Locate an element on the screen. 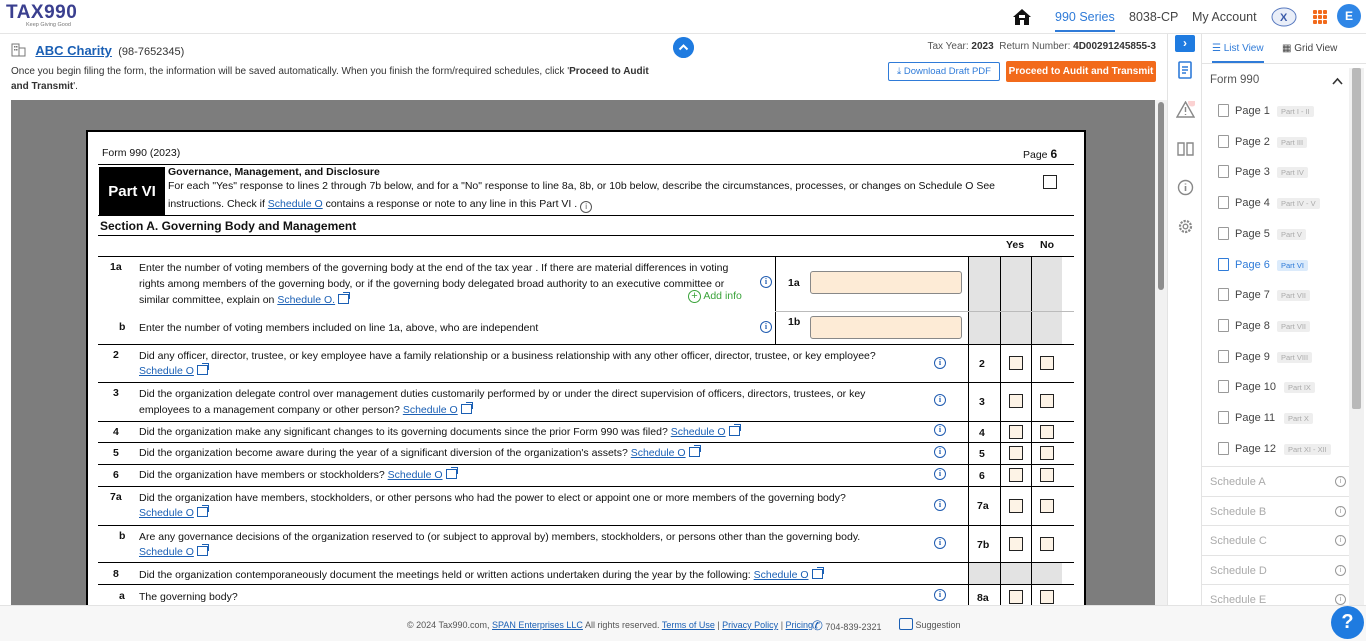 The image size is (1366, 641). org-name-link: ABC Charity is located at coordinates (73, 50).